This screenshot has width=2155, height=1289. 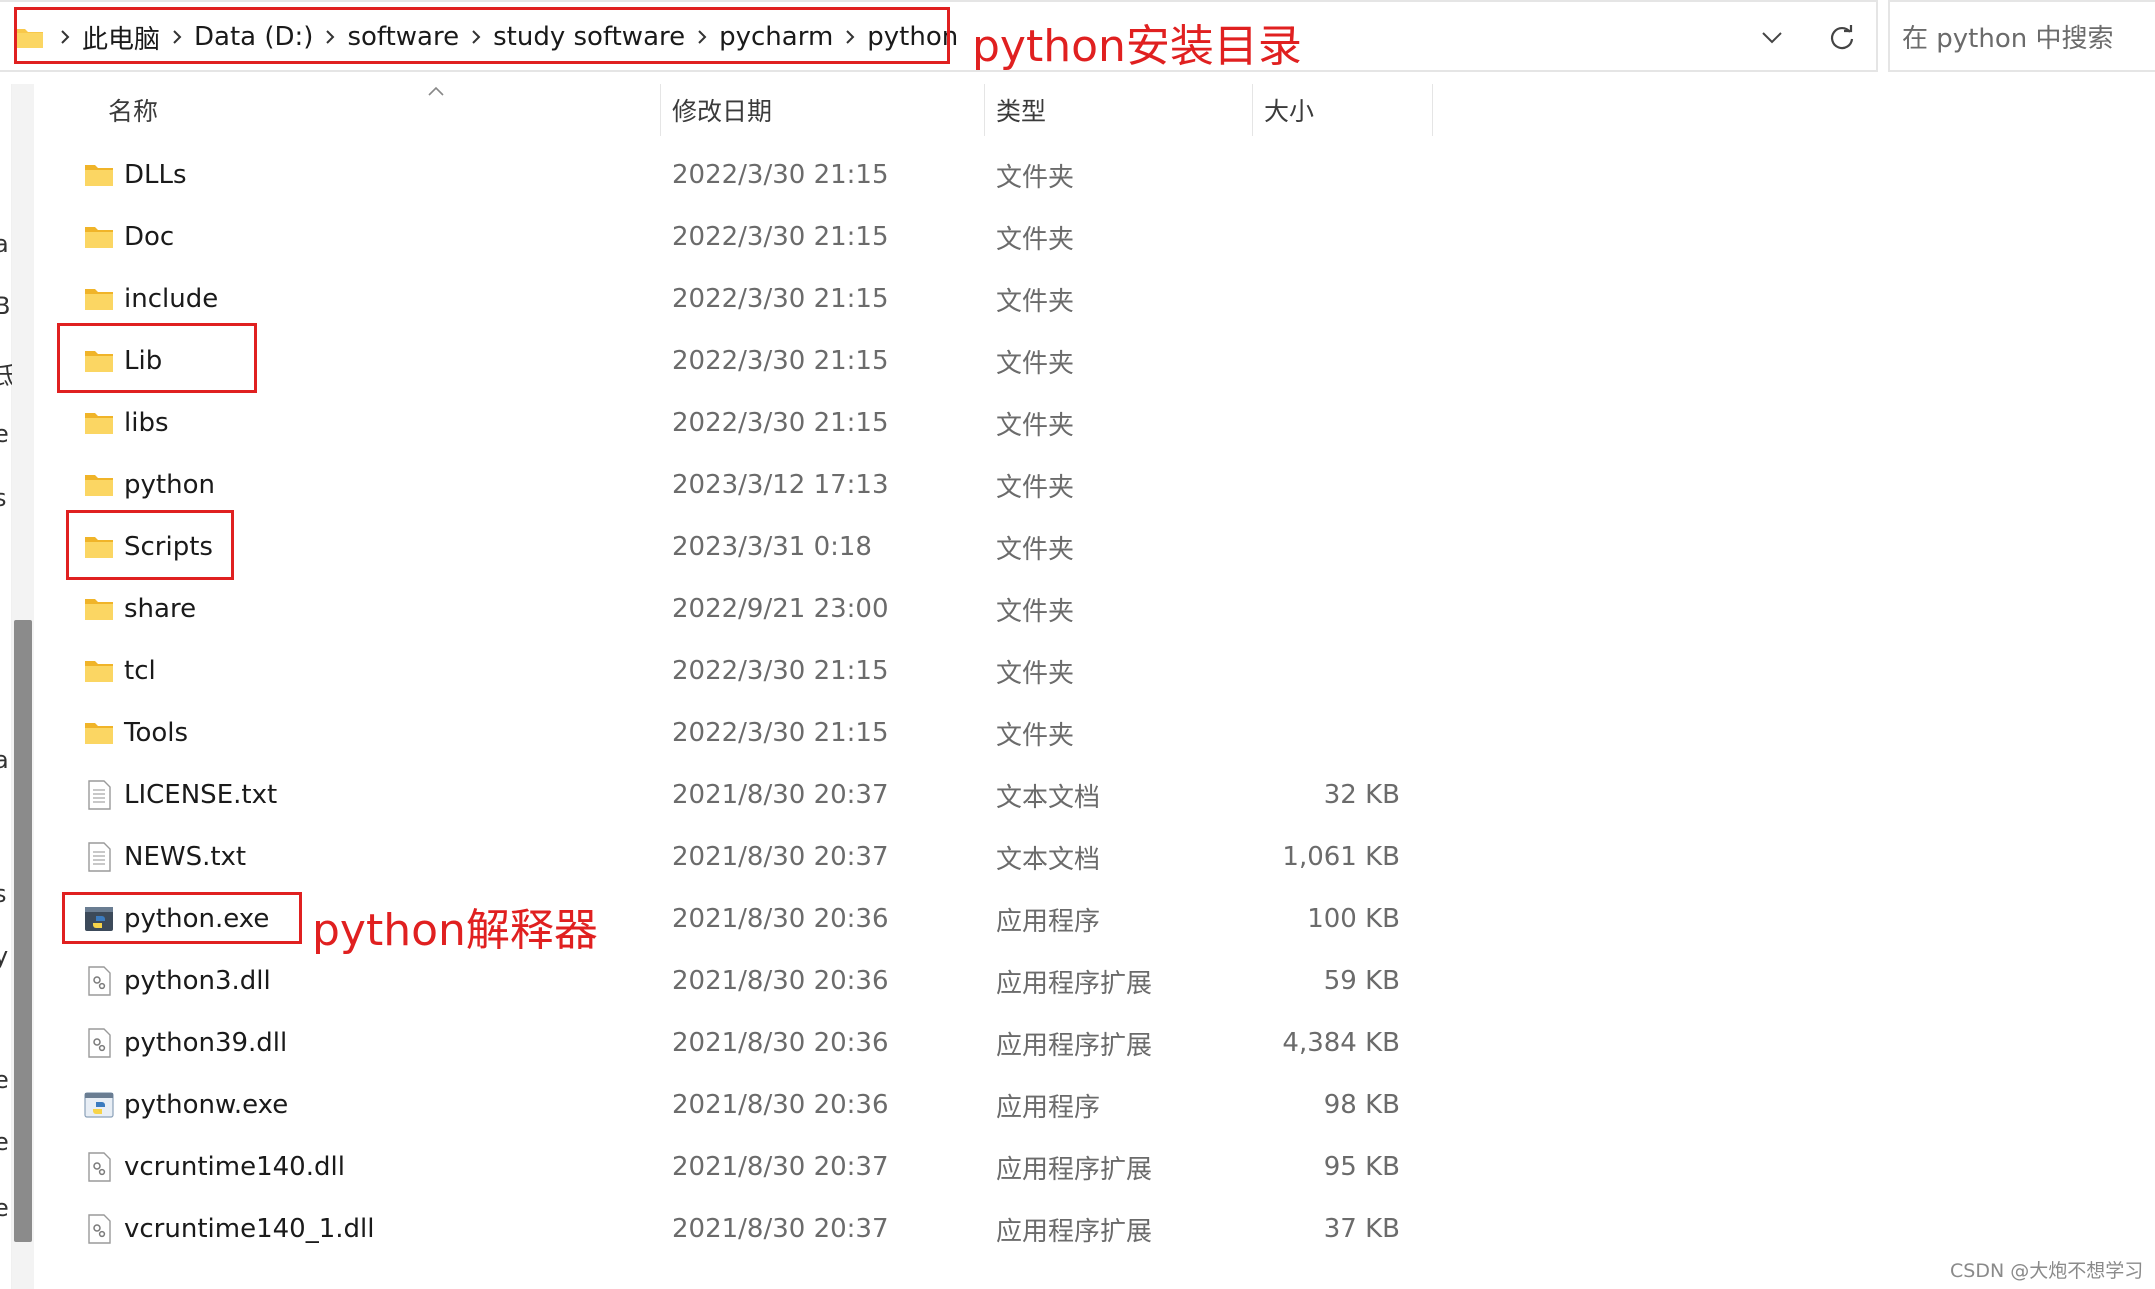 What do you see at coordinates (750, 733) in the screenshot?
I see `file-row: Tools 2022/3/30 21:15 文件夹` at bounding box center [750, 733].